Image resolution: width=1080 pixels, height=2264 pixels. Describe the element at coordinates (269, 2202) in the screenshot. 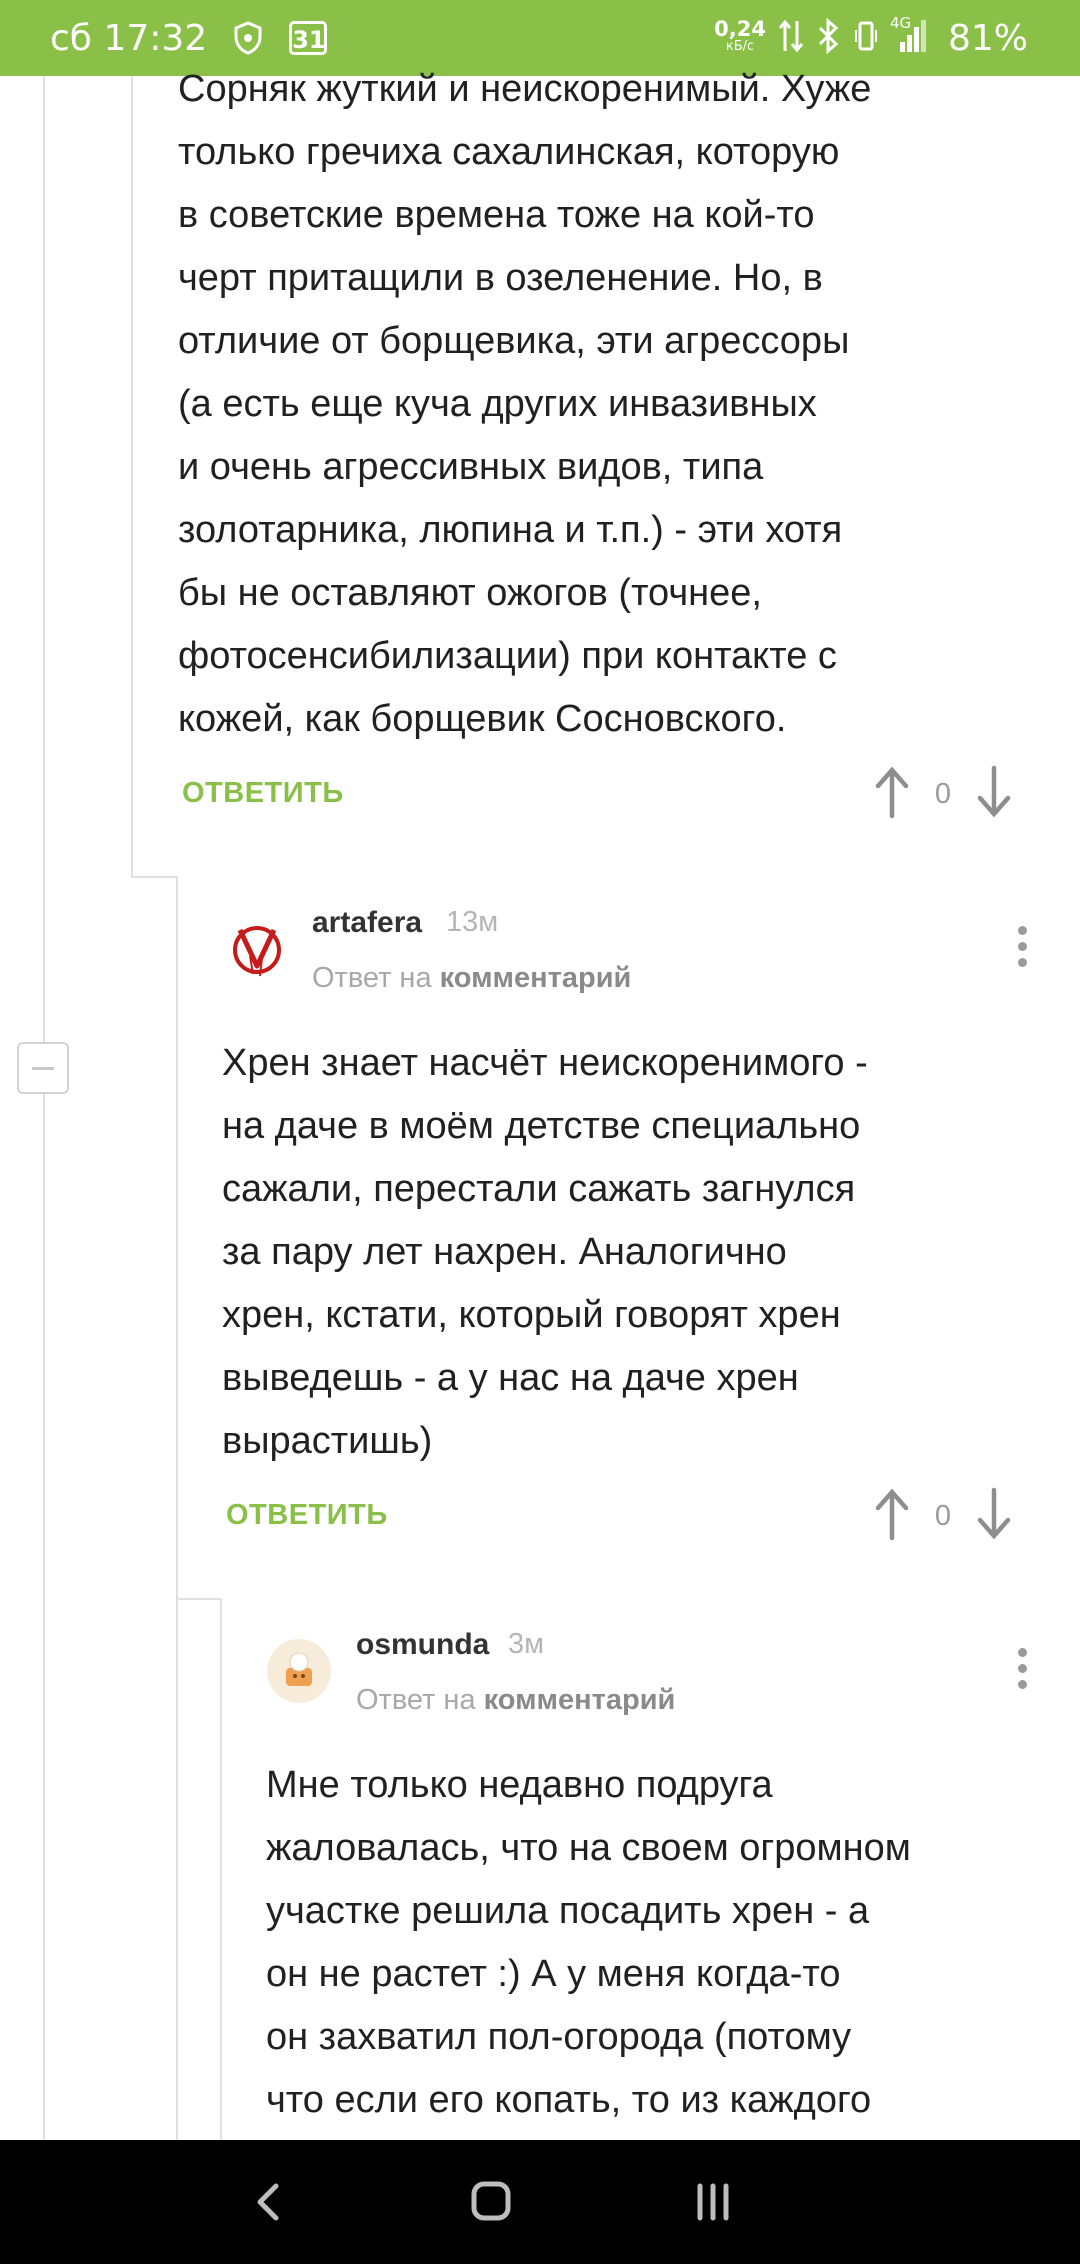

I see `back-icon` at that location.